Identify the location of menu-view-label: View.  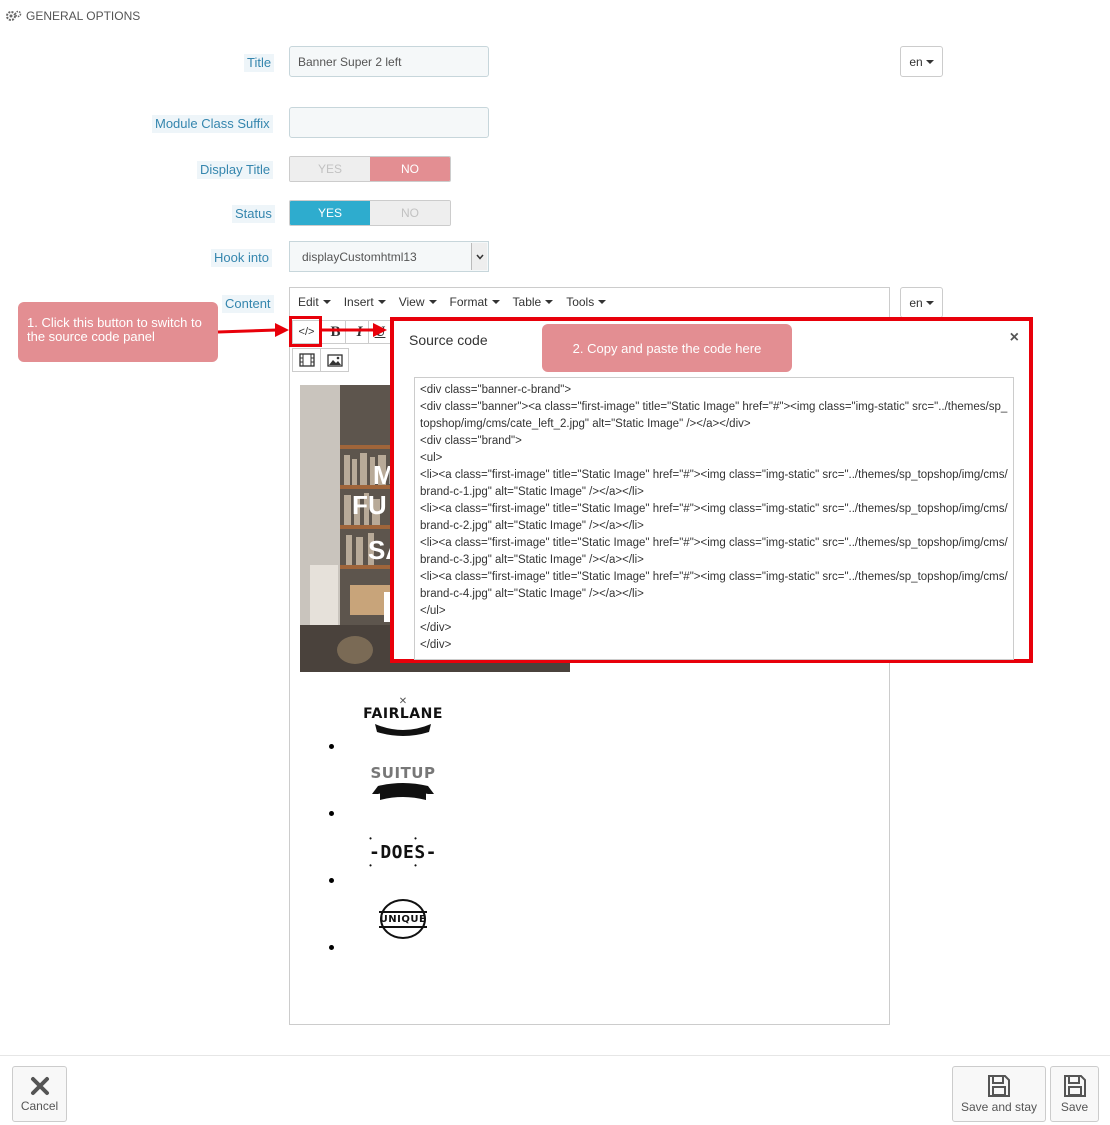
(411, 302).